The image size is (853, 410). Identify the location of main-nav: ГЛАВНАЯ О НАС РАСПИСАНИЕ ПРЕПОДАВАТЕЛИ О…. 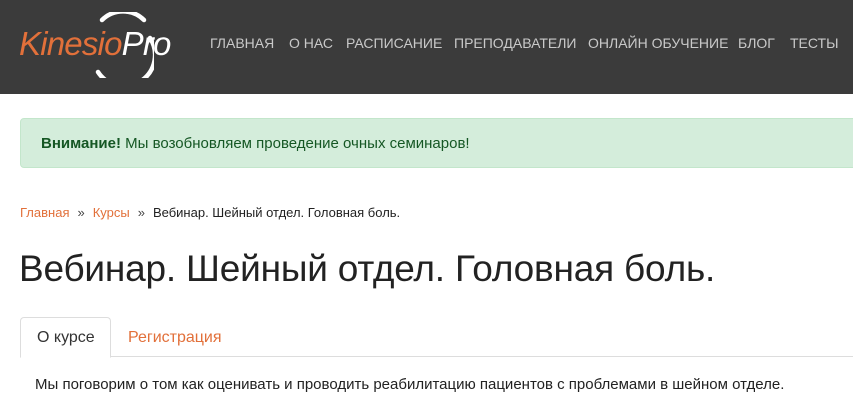
(426, 43).